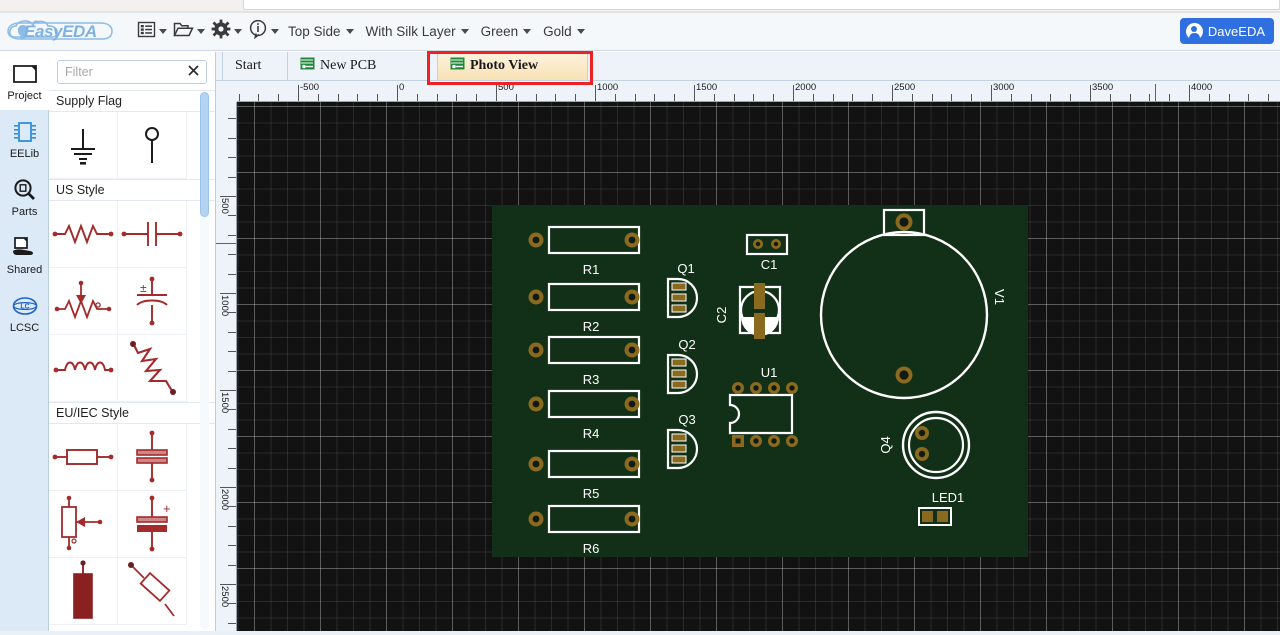 The image size is (1280, 635). What do you see at coordinates (189, 32) in the screenshot?
I see `open-folder-icon-button` at bounding box center [189, 32].